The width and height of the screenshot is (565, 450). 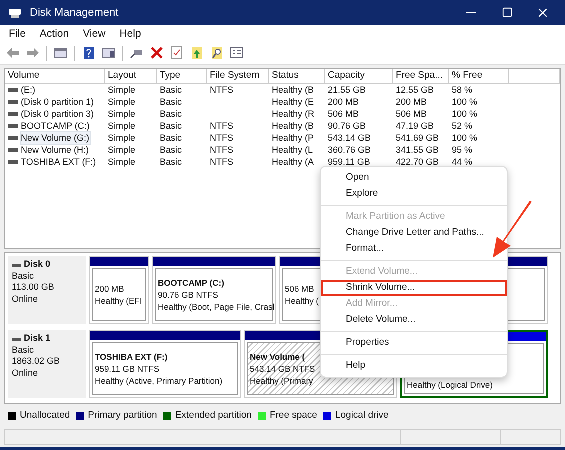 What do you see at coordinates (450, 385) in the screenshot?
I see `partition-info: Healthy (Logical Drive)` at bounding box center [450, 385].